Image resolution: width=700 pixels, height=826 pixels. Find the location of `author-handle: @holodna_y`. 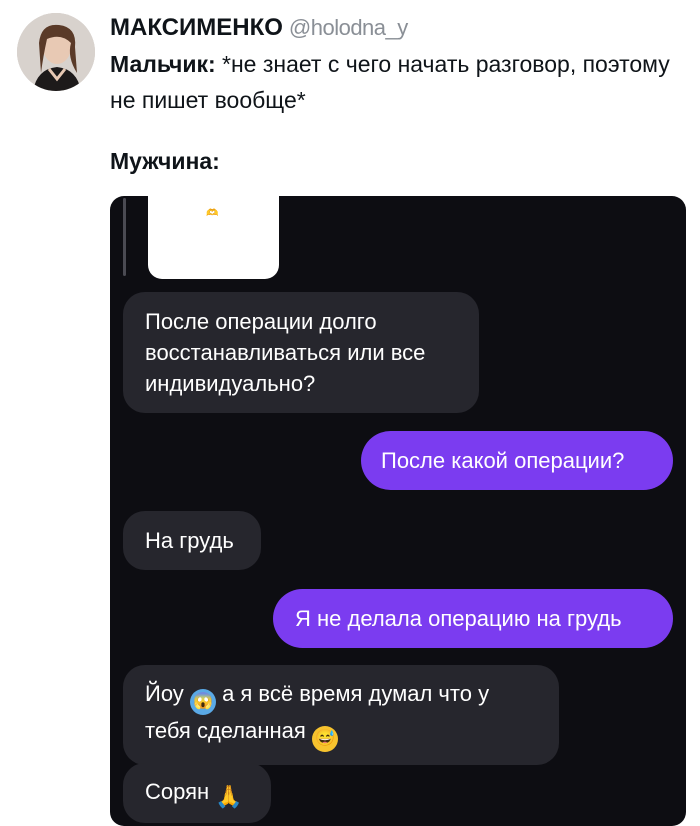

author-handle: @holodna_y is located at coordinates (348, 27).